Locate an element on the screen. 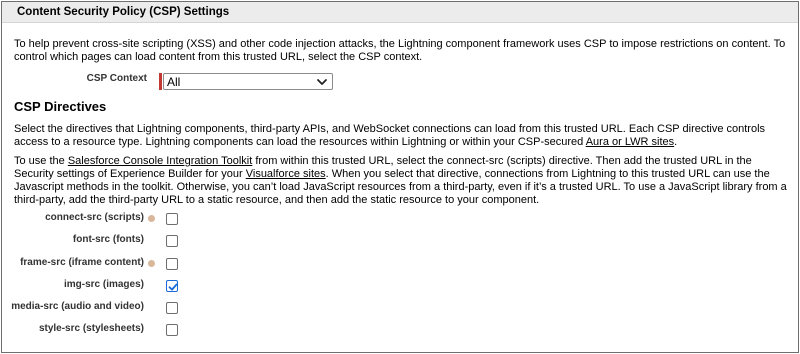 Image resolution: width=800 pixels, height=354 pixels. directive-label: style-src (stylesheets) is located at coordinates (91, 328).